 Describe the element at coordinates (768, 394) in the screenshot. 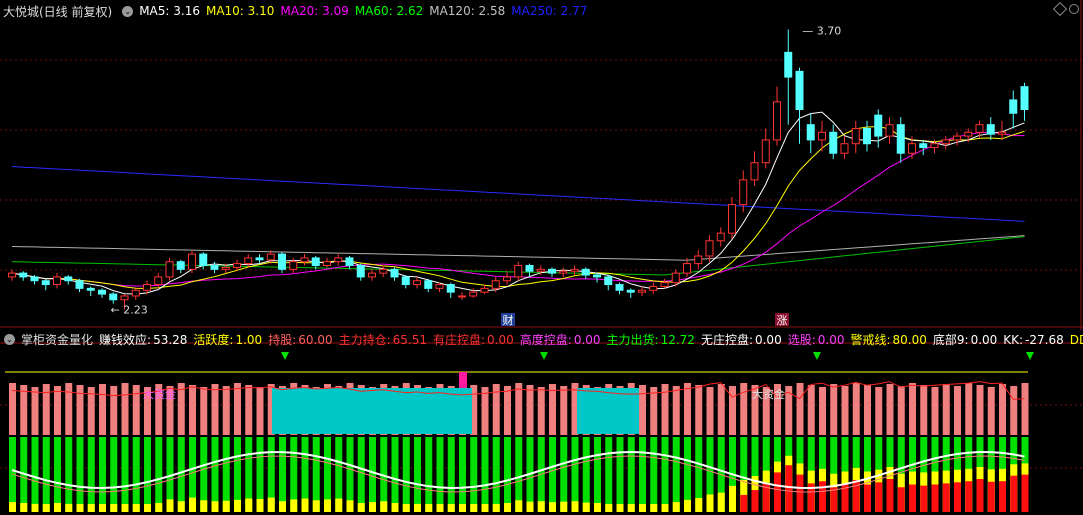

I see `zone-label-right: 大资金` at that location.